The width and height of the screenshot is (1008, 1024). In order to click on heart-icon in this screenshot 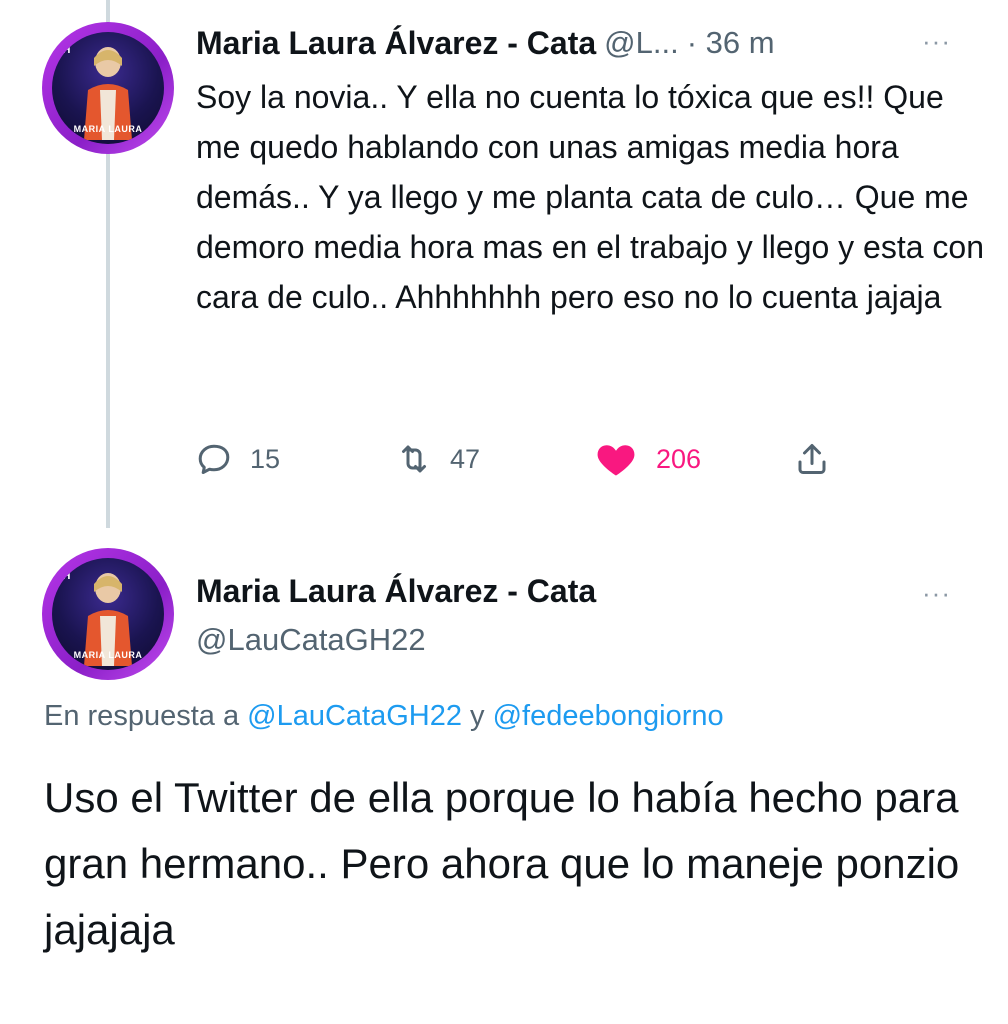, I will do `click(616, 460)`.